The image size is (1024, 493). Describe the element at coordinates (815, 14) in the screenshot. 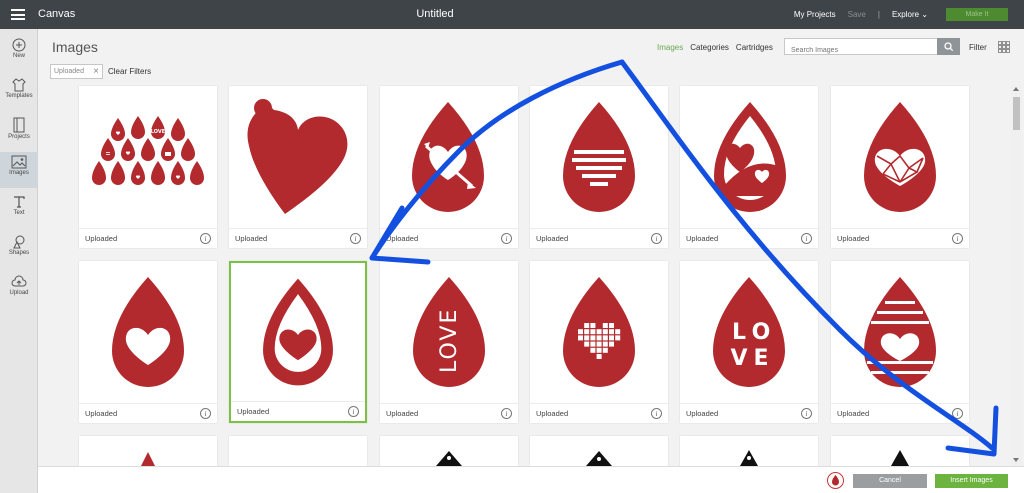

I see `my-projects-link: My Projects` at that location.